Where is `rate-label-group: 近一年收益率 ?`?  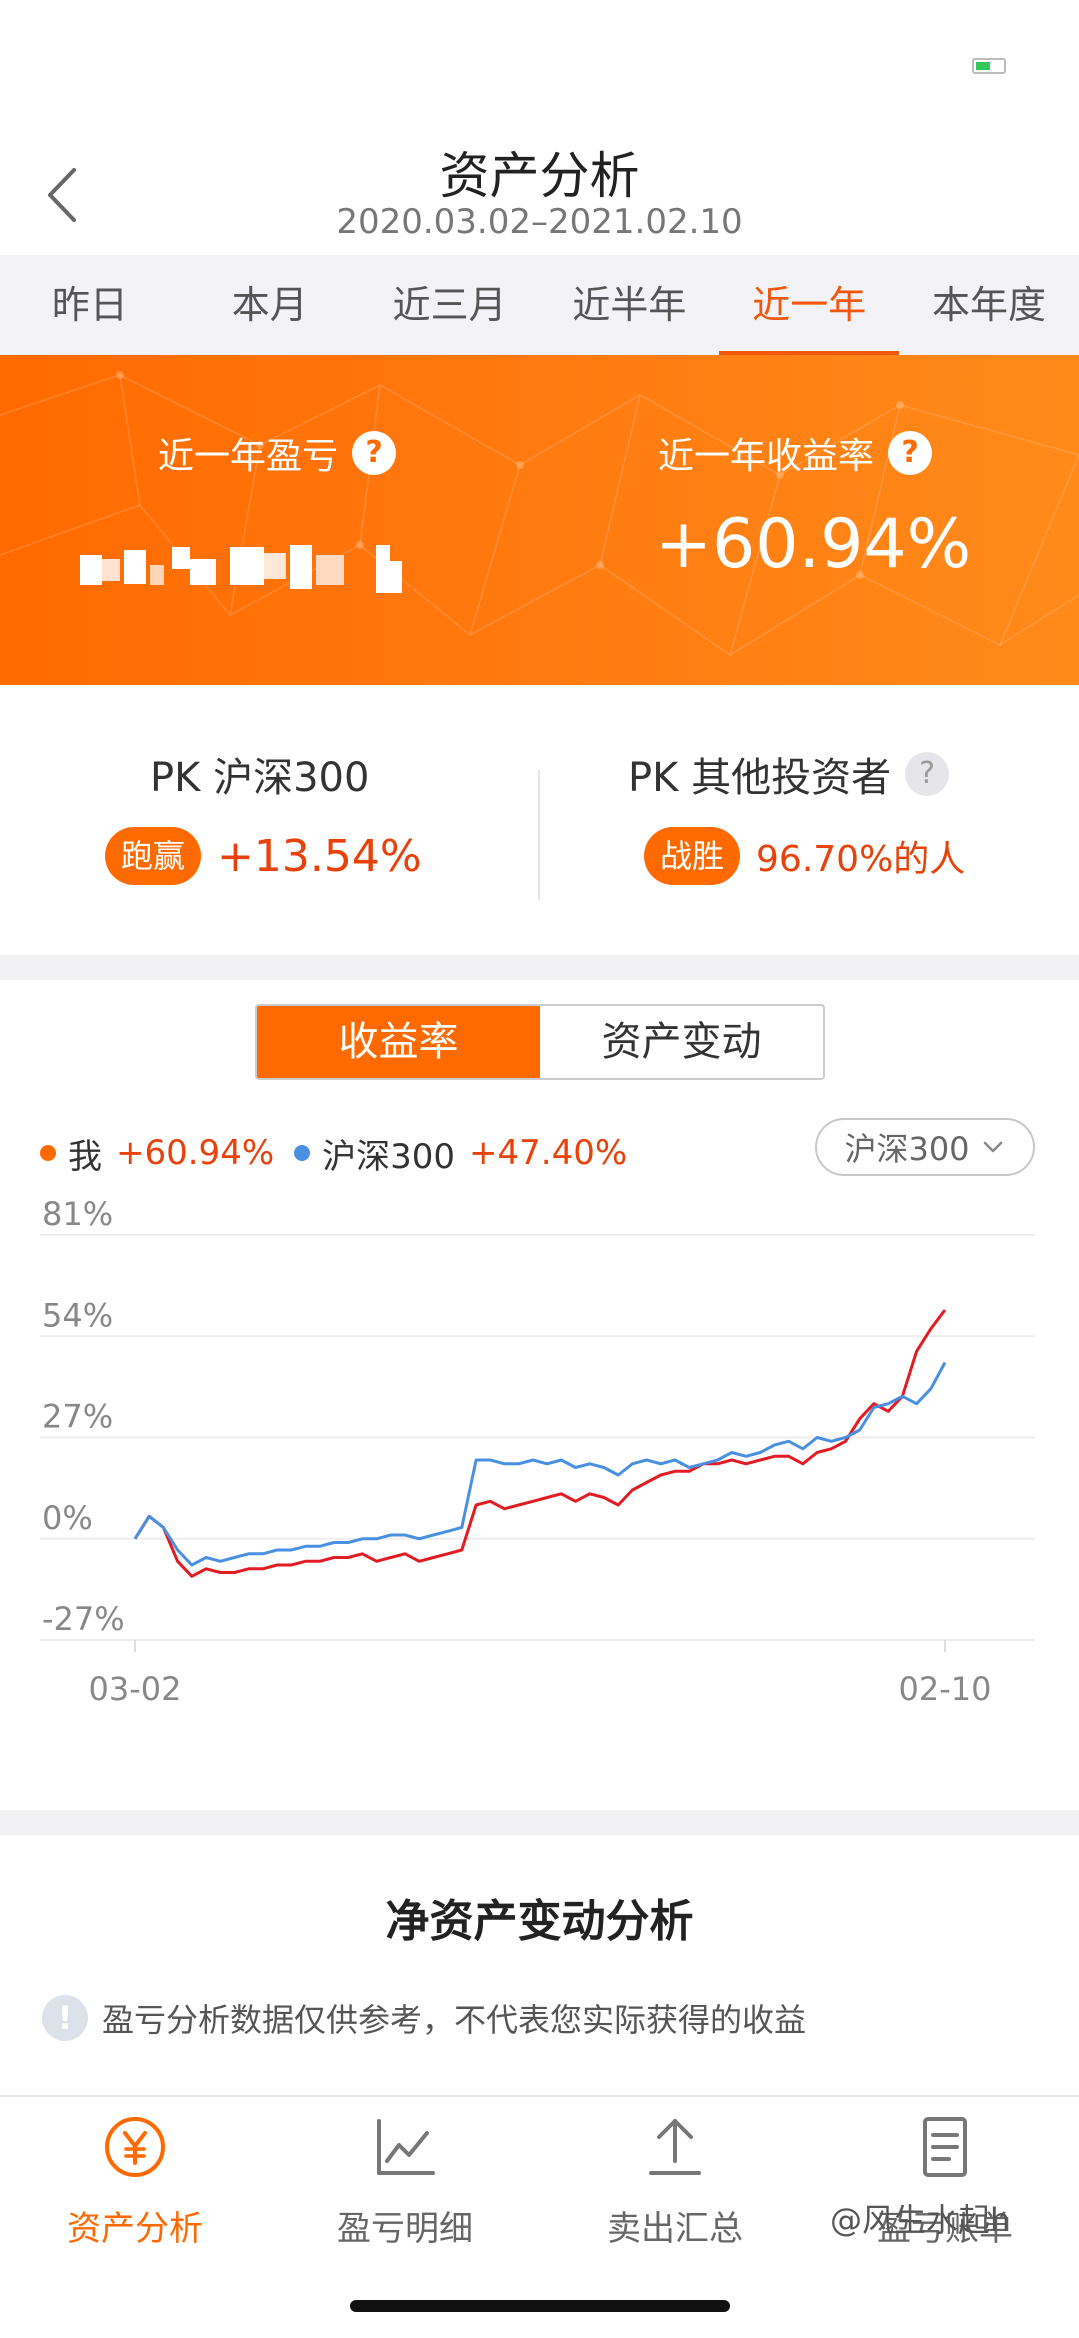 rate-label-group: 近一年收益率 ? is located at coordinates (795, 453).